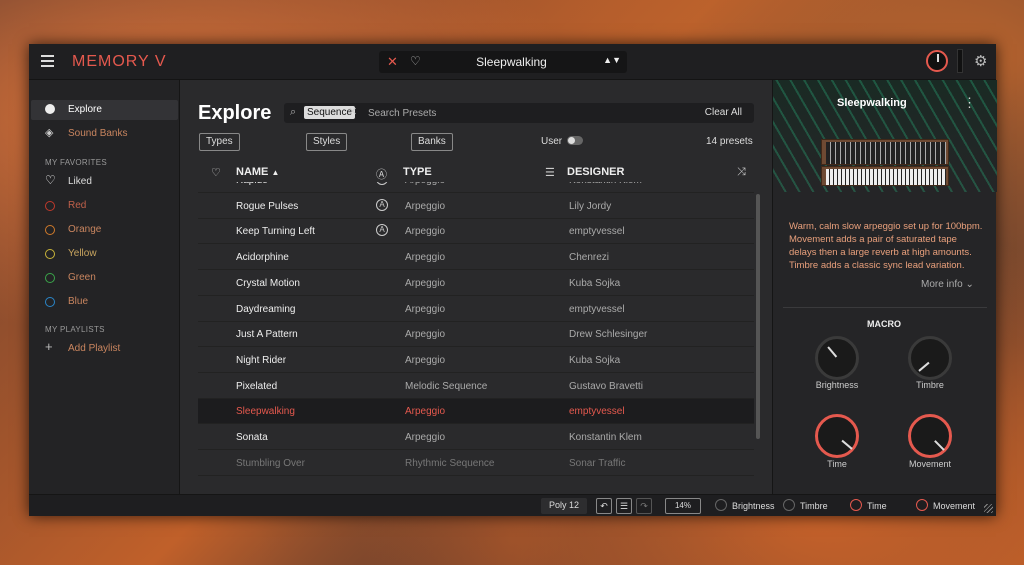 The width and height of the screenshot is (1024, 565). Describe the element at coordinates (50, 109) in the screenshot. I see `explore-icon` at that location.